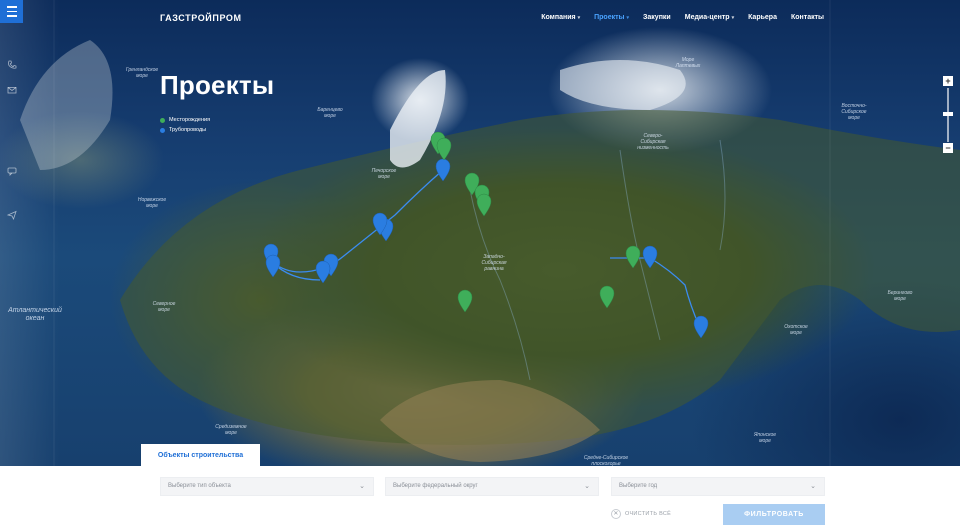 Image resolution: width=960 pixels, height=531 pixels. Describe the element at coordinates (688, 63) in the screenshot. I see `sea-label: Море Лаптевых` at that location.